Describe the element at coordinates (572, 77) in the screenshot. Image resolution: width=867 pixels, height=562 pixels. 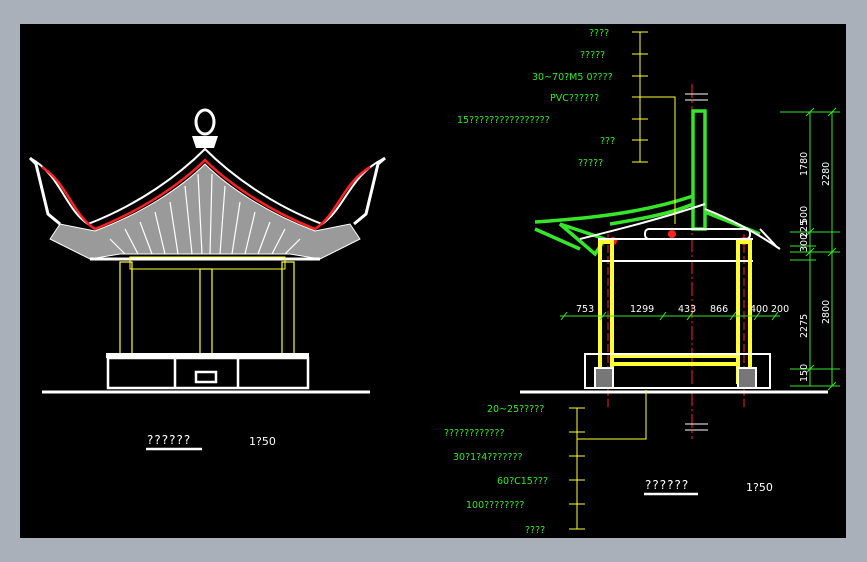
I see `note-top-3: 30~70?M5 0????` at that location.